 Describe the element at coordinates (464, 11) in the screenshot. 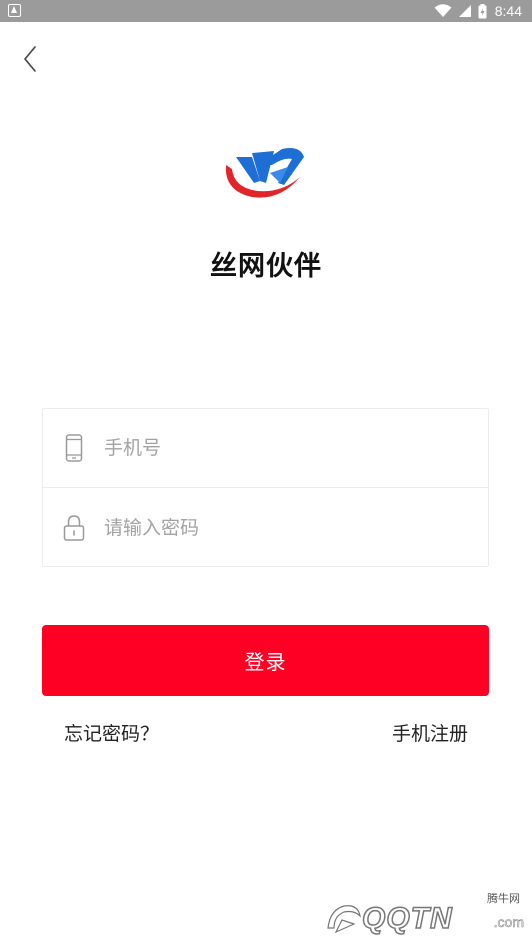

I see `signal-icon` at that location.